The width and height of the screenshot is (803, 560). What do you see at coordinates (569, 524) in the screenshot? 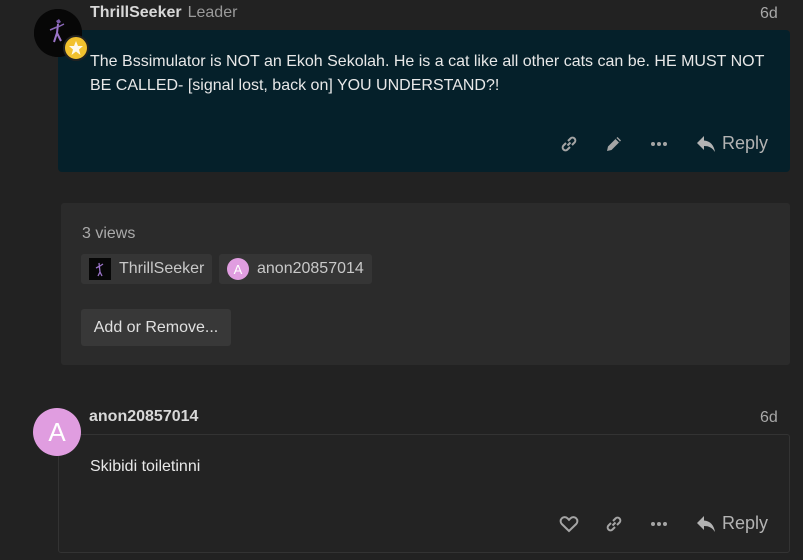
I see `heart-icon` at bounding box center [569, 524].